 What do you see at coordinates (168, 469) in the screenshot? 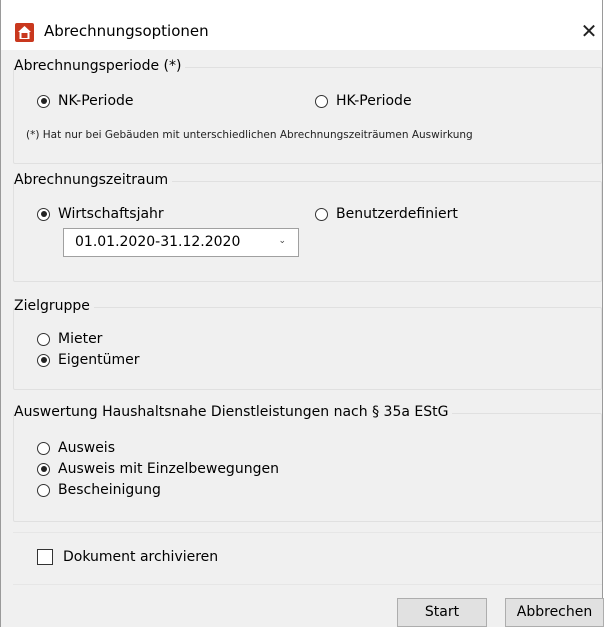
I see `radio-label: Ausweis mit Einzelbewegungen` at bounding box center [168, 469].